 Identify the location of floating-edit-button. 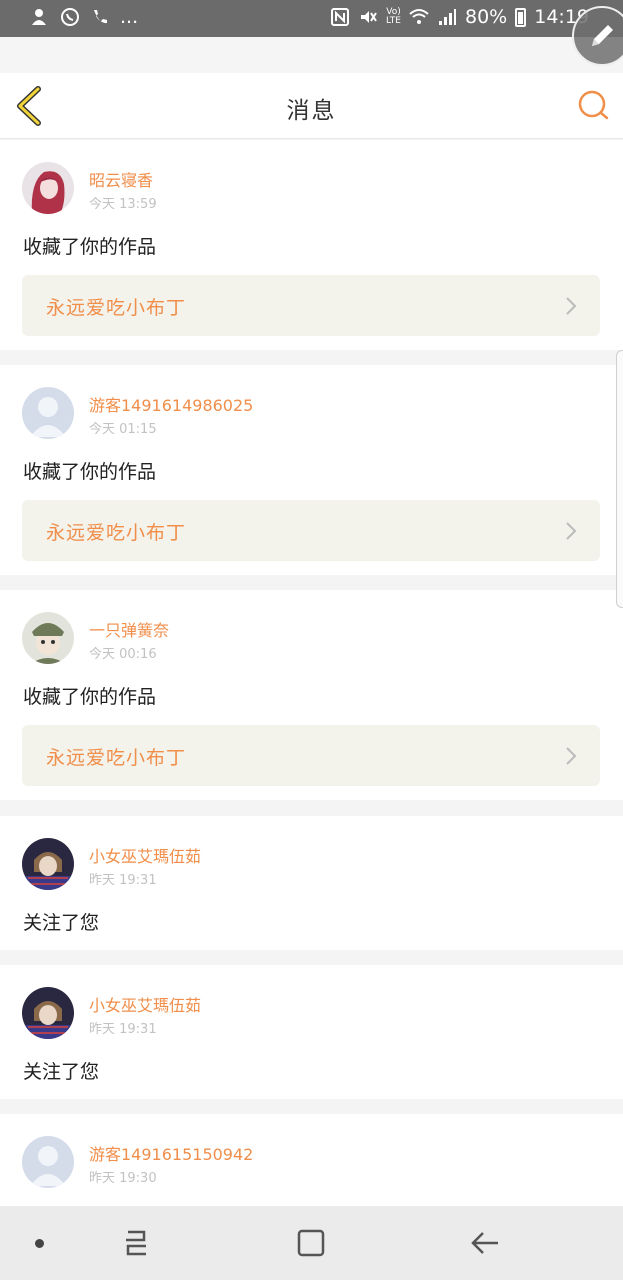
(597, 36).